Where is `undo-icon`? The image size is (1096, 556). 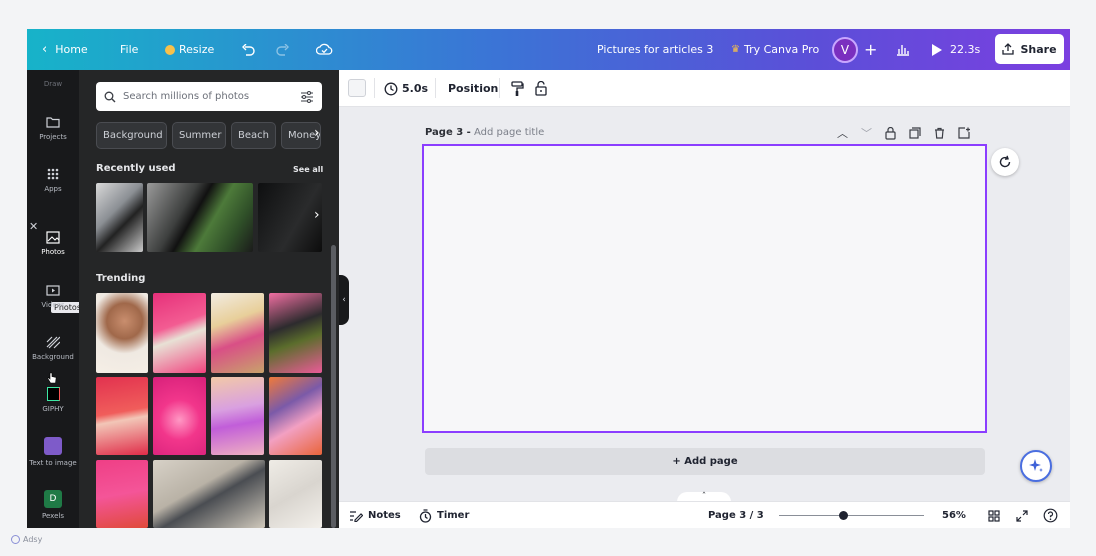
undo-icon is located at coordinates (248, 49).